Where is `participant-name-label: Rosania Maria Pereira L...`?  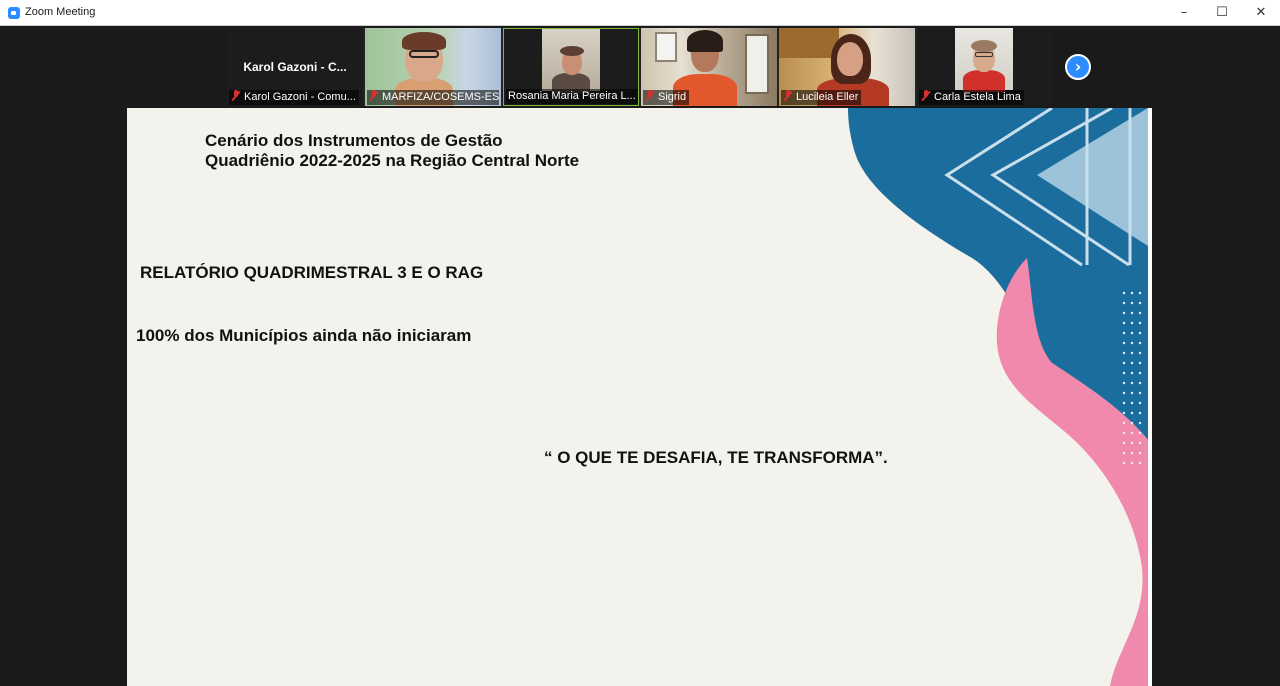 participant-name-label: Rosania Maria Pereira L... is located at coordinates (572, 96).